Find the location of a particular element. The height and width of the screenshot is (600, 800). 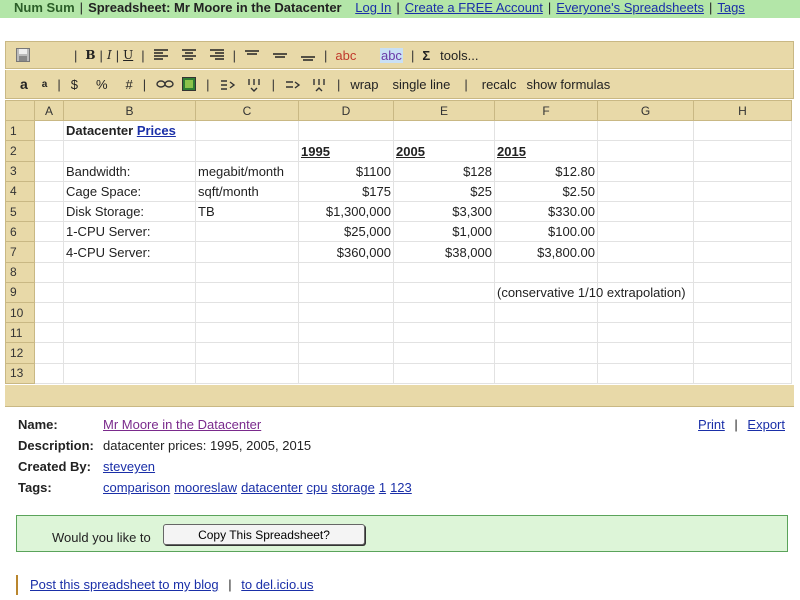

row-header: 13 is located at coordinates (20, 373).